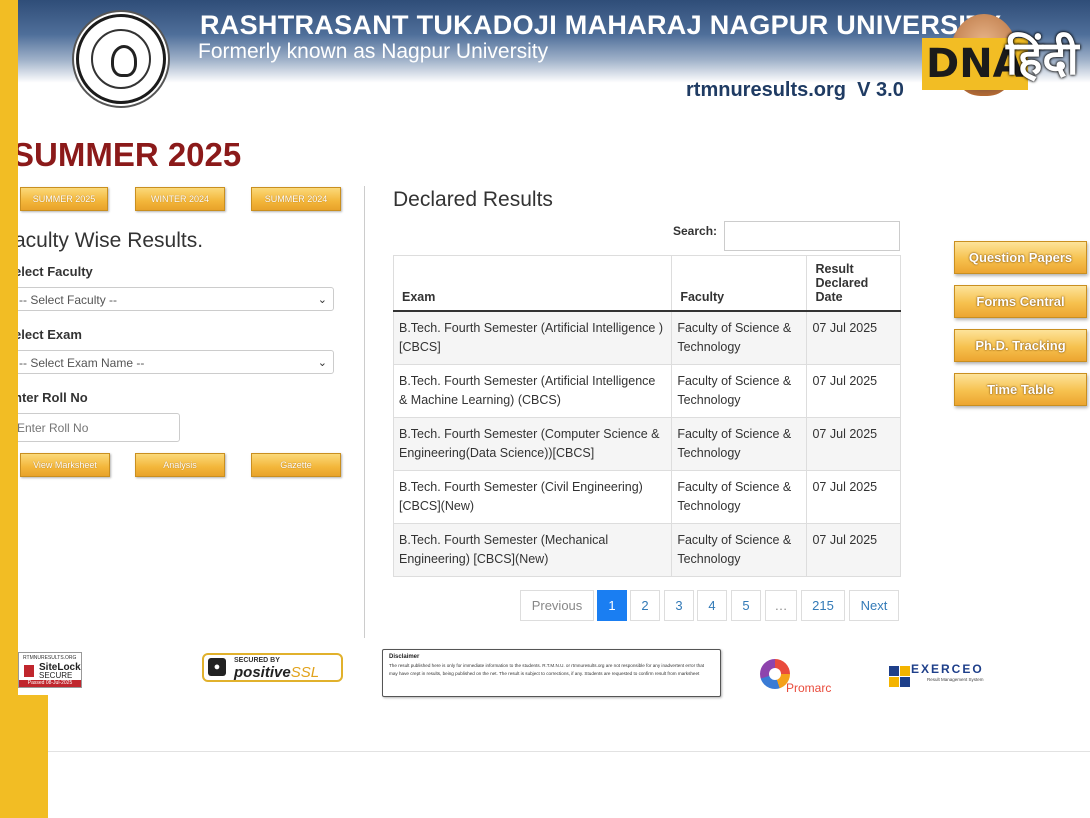 The height and width of the screenshot is (818, 1090). Describe the element at coordinates (174, 362) in the screenshot. I see `exam-select: -- Select Exam Name -- ⌄` at that location.